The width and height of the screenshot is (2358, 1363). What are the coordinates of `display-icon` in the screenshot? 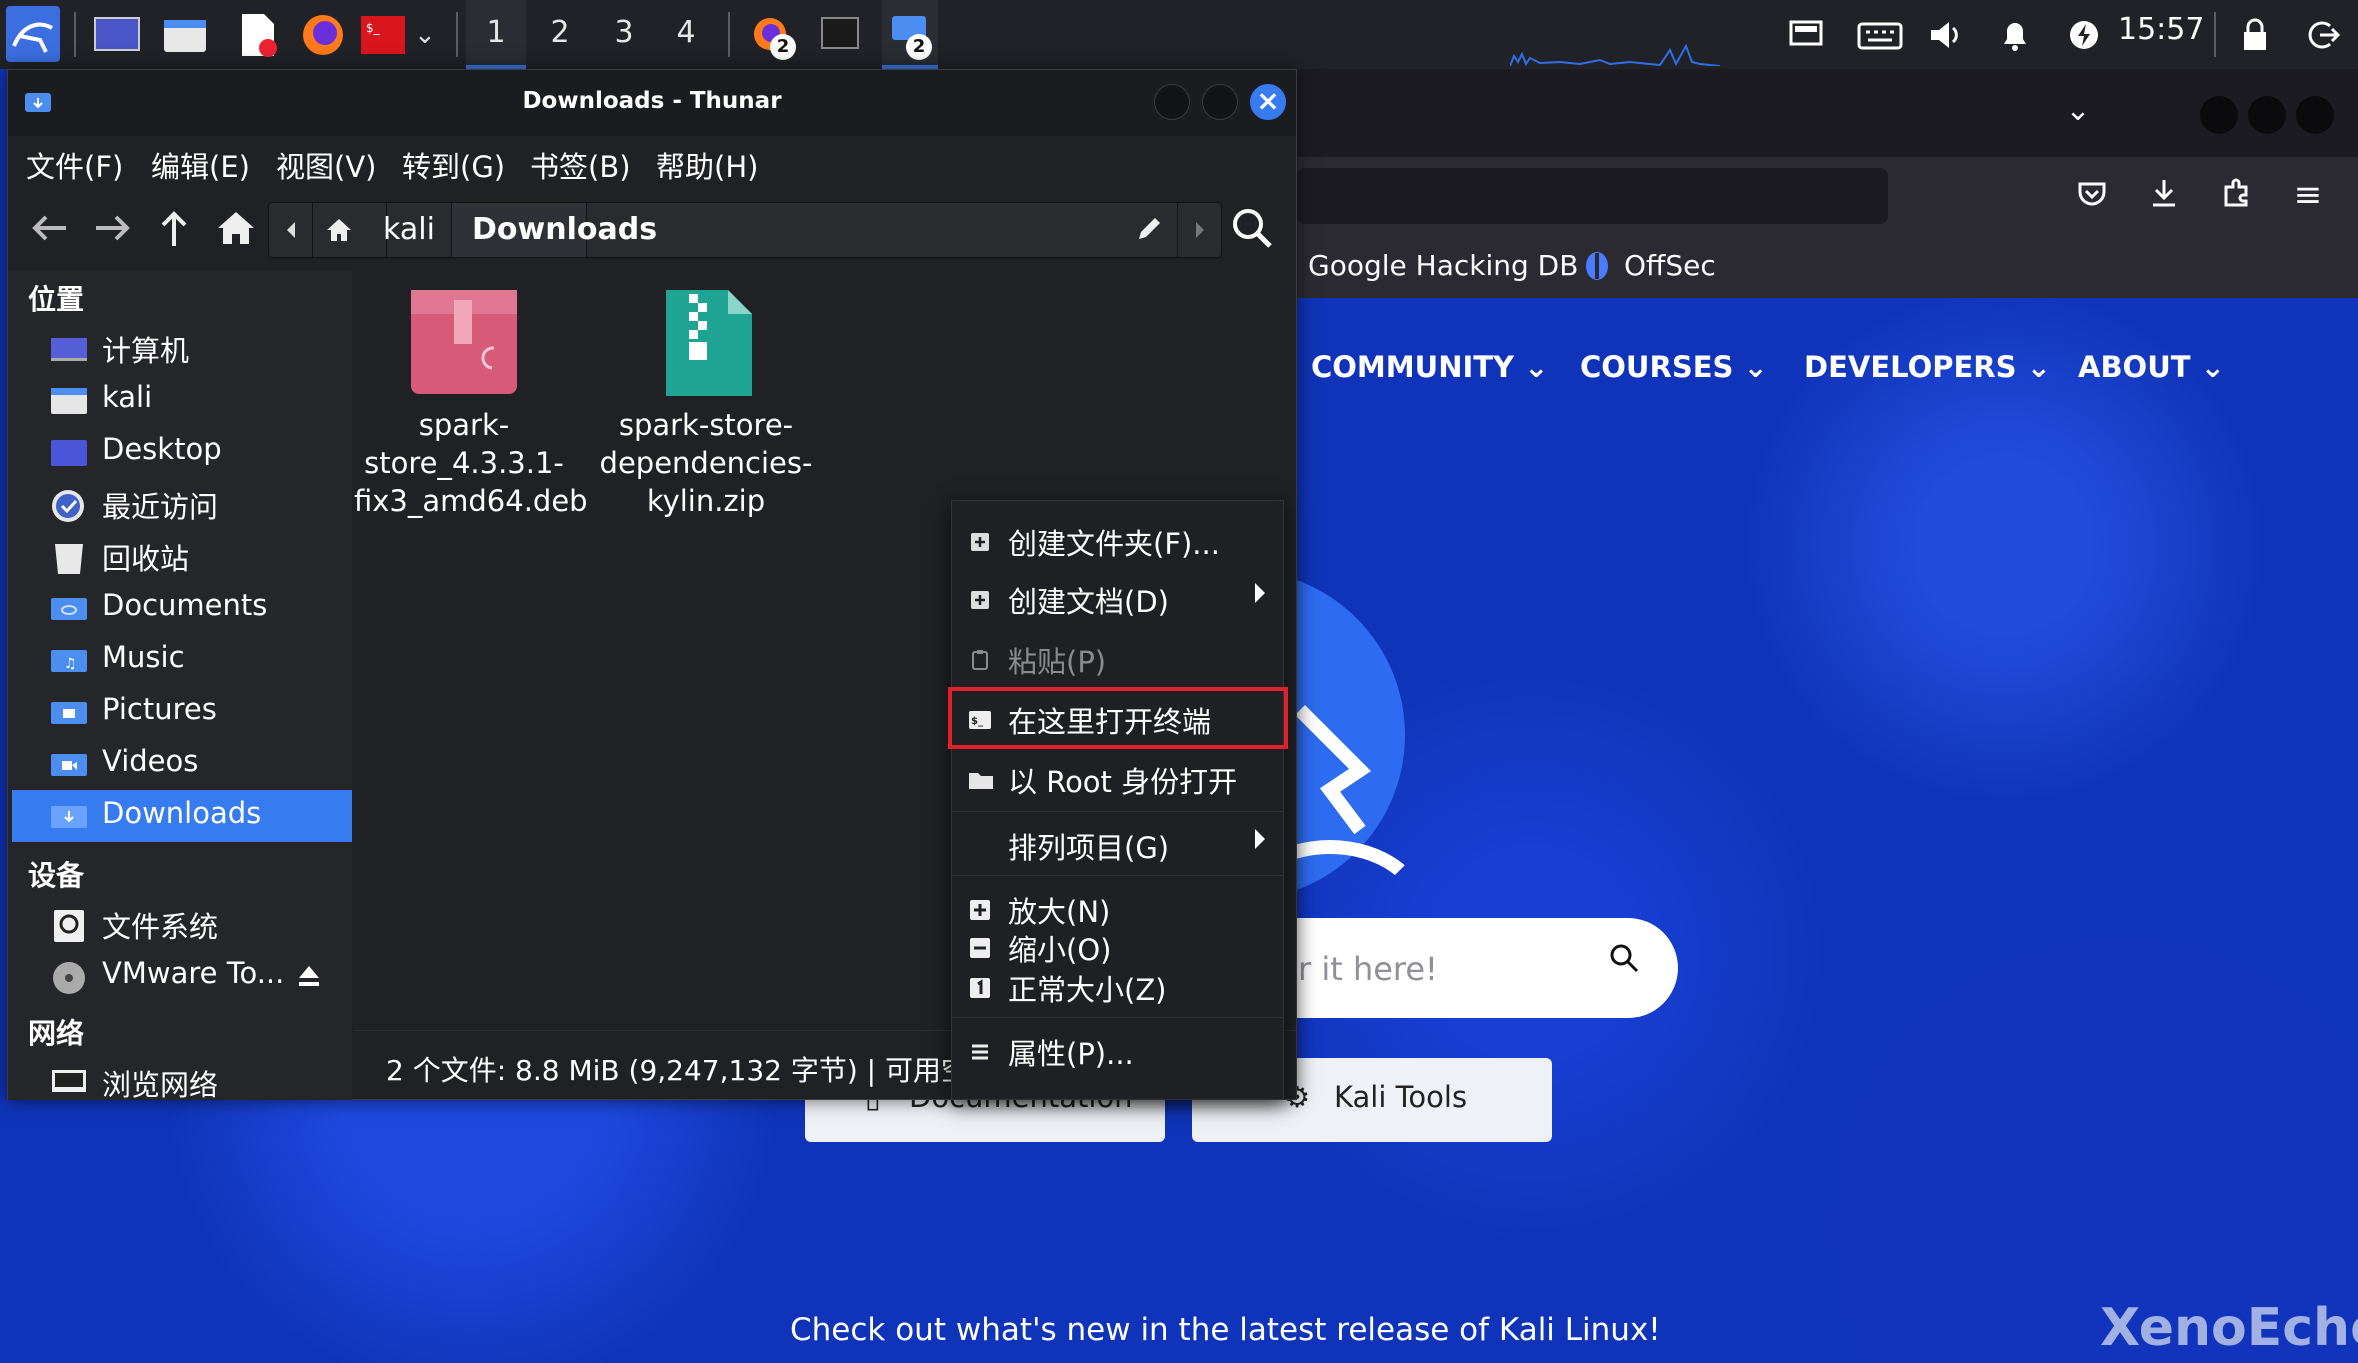 It's located at (1806, 35).